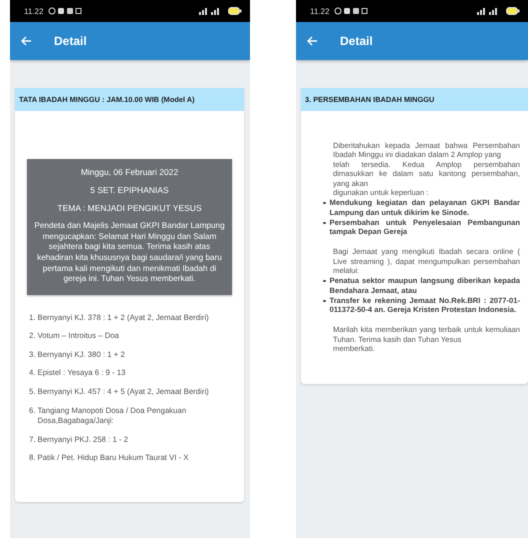 The image size is (528, 538). What do you see at coordinates (129, 253) in the screenshot?
I see `banner-paragraph: Pendeta dan Majelis Jemaat GKPI Bandar Lampung mengucapkan: Selamat Hari Minggu dan Salam sejahtera bagi kita semua. Terima kasih atas kehadiran kita khususnya bagi saudara/i yang baru pertama kali mengikuti dan menikmati Ibadah di gereja ini. Tuhan Yesus memberkati.` at bounding box center [129, 253].